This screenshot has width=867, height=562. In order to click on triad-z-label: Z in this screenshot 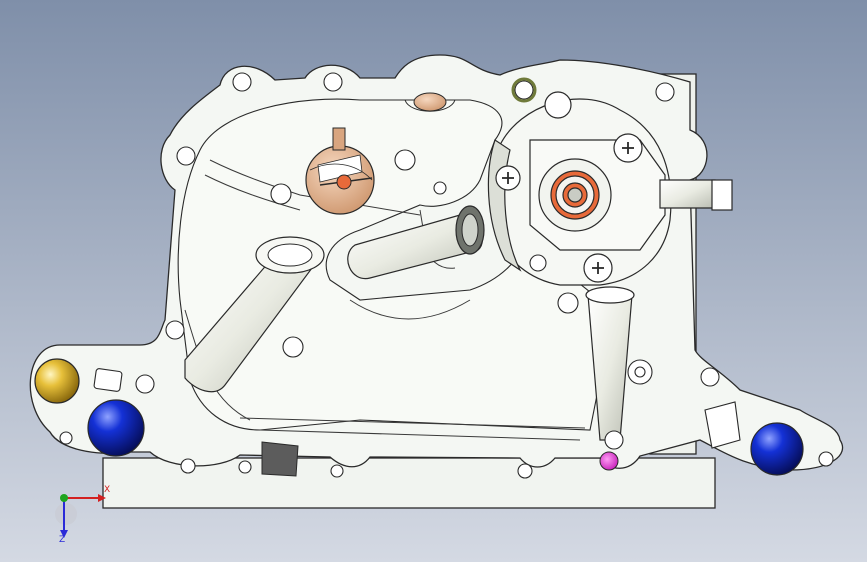, I will do `click(62, 540)`.